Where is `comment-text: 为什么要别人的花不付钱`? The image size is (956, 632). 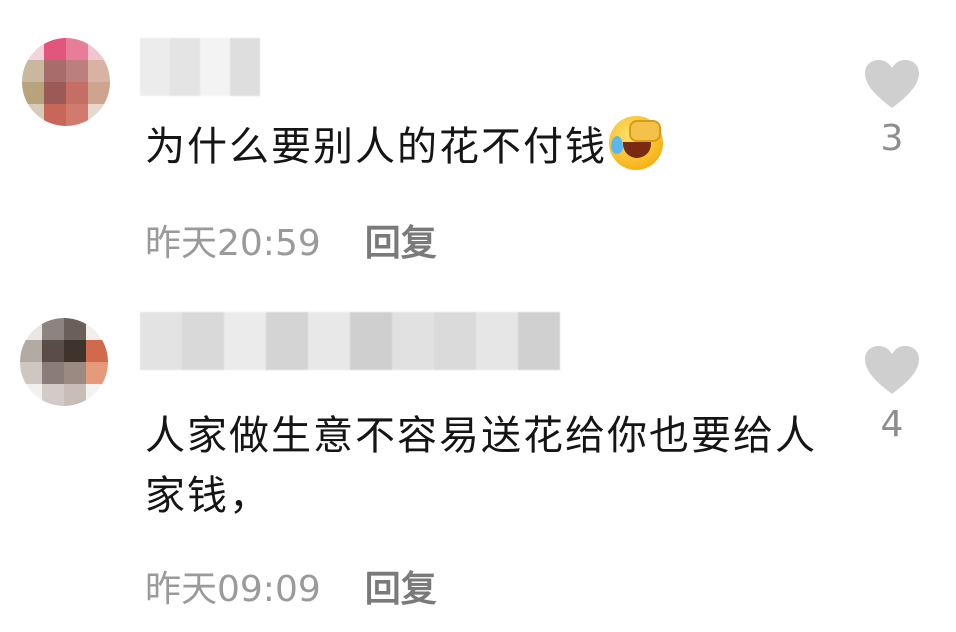 comment-text: 为什么要别人的花不付钱 is located at coordinates (485, 146).